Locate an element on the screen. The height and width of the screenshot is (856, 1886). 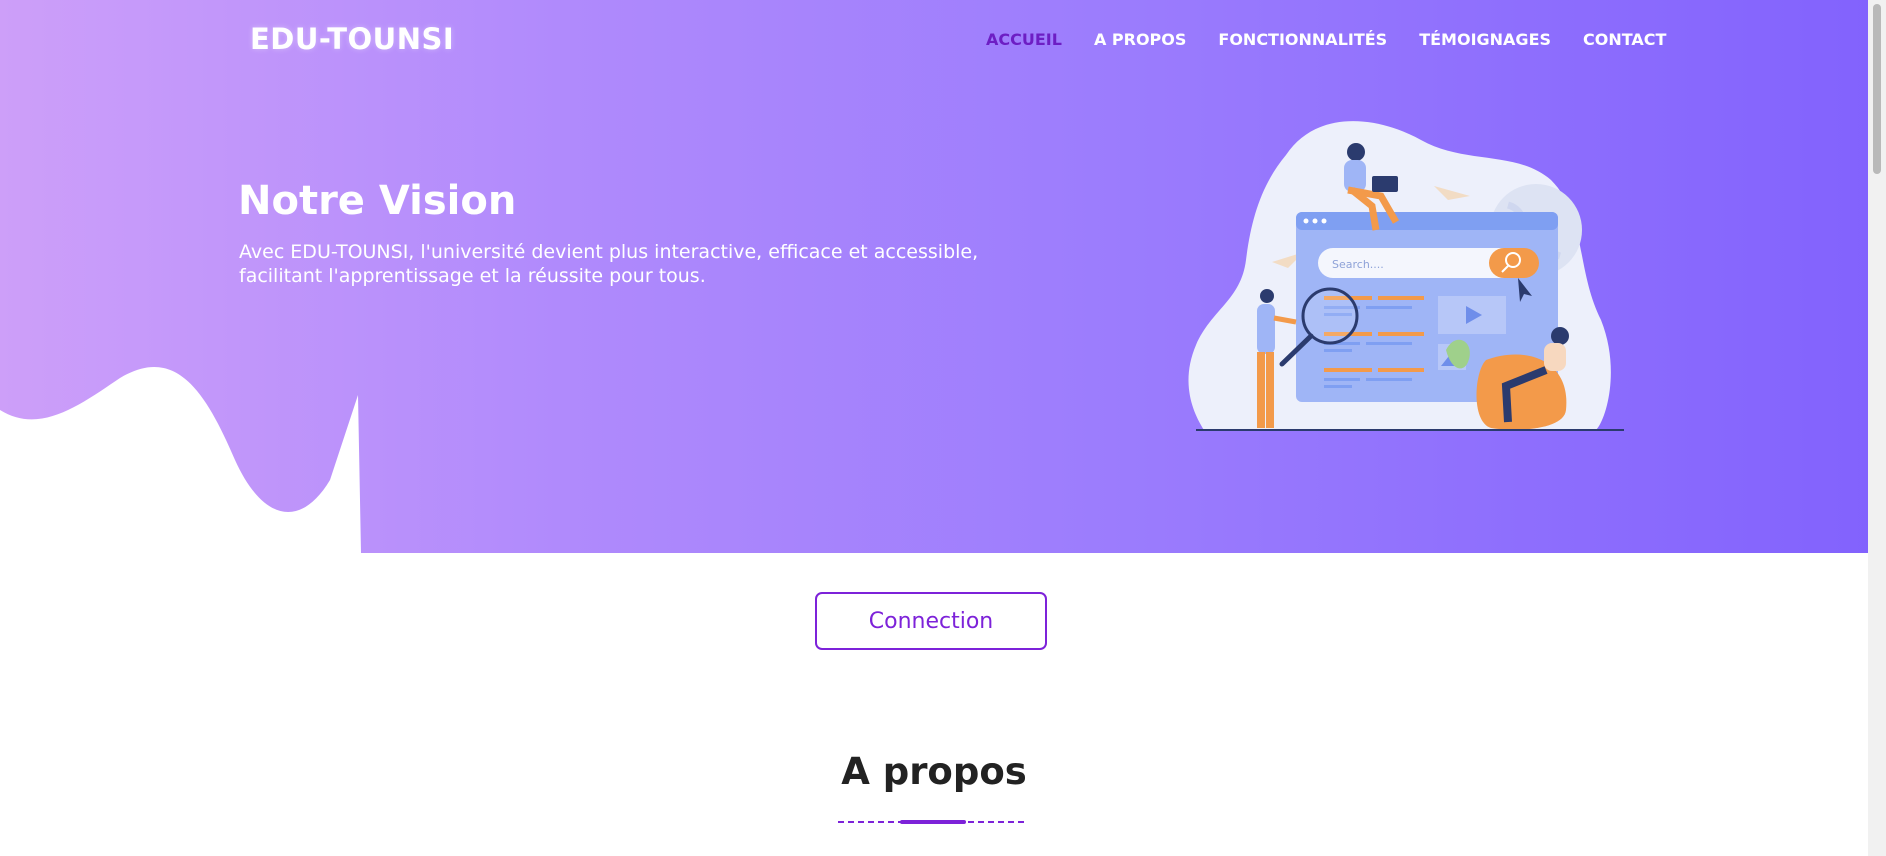
brand-logo: EDU-TOUNSI is located at coordinates (352, 39).